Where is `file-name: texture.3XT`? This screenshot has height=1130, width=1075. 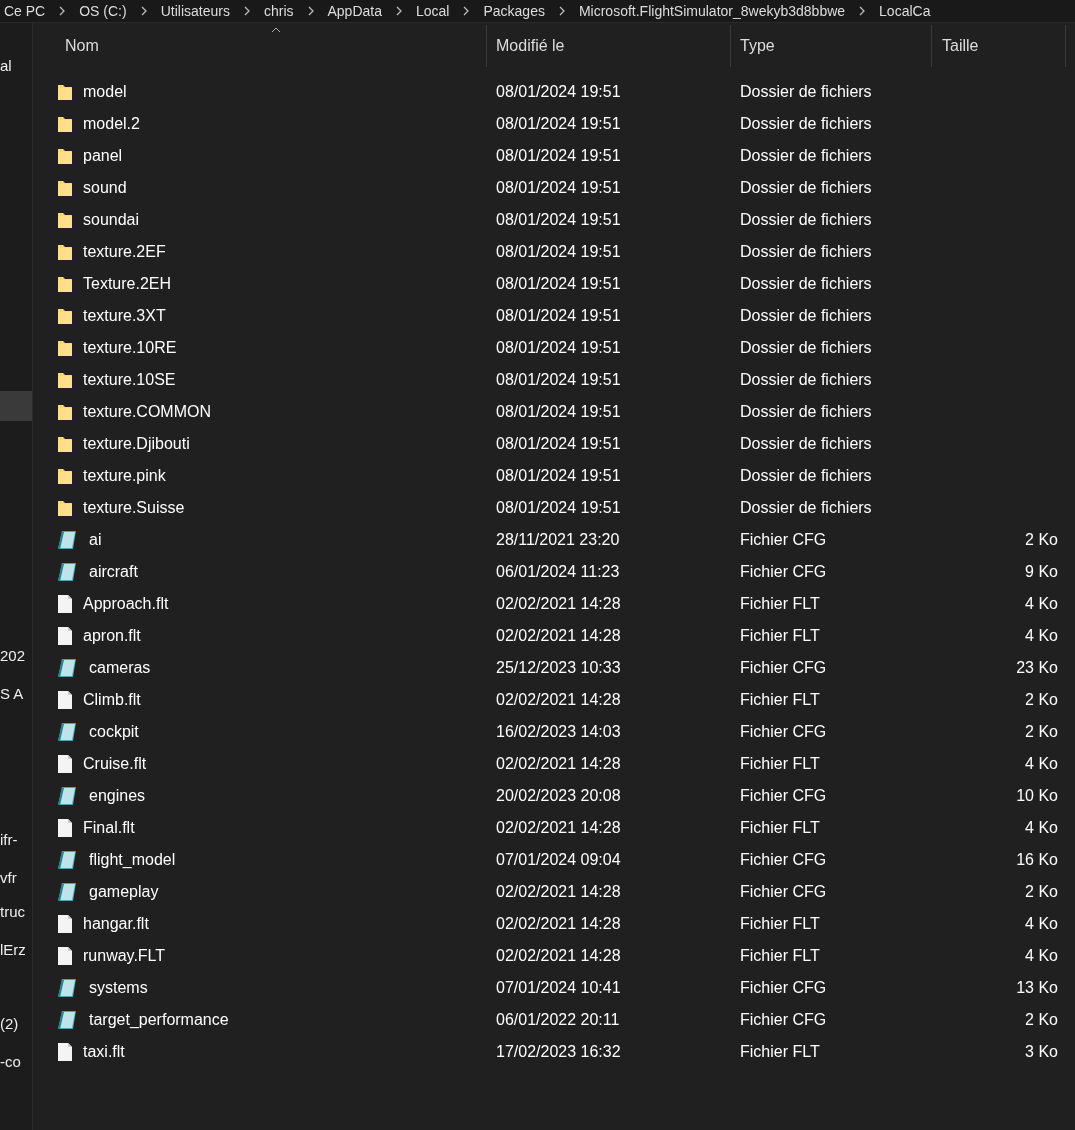
file-name: texture.3XT is located at coordinates (124, 316).